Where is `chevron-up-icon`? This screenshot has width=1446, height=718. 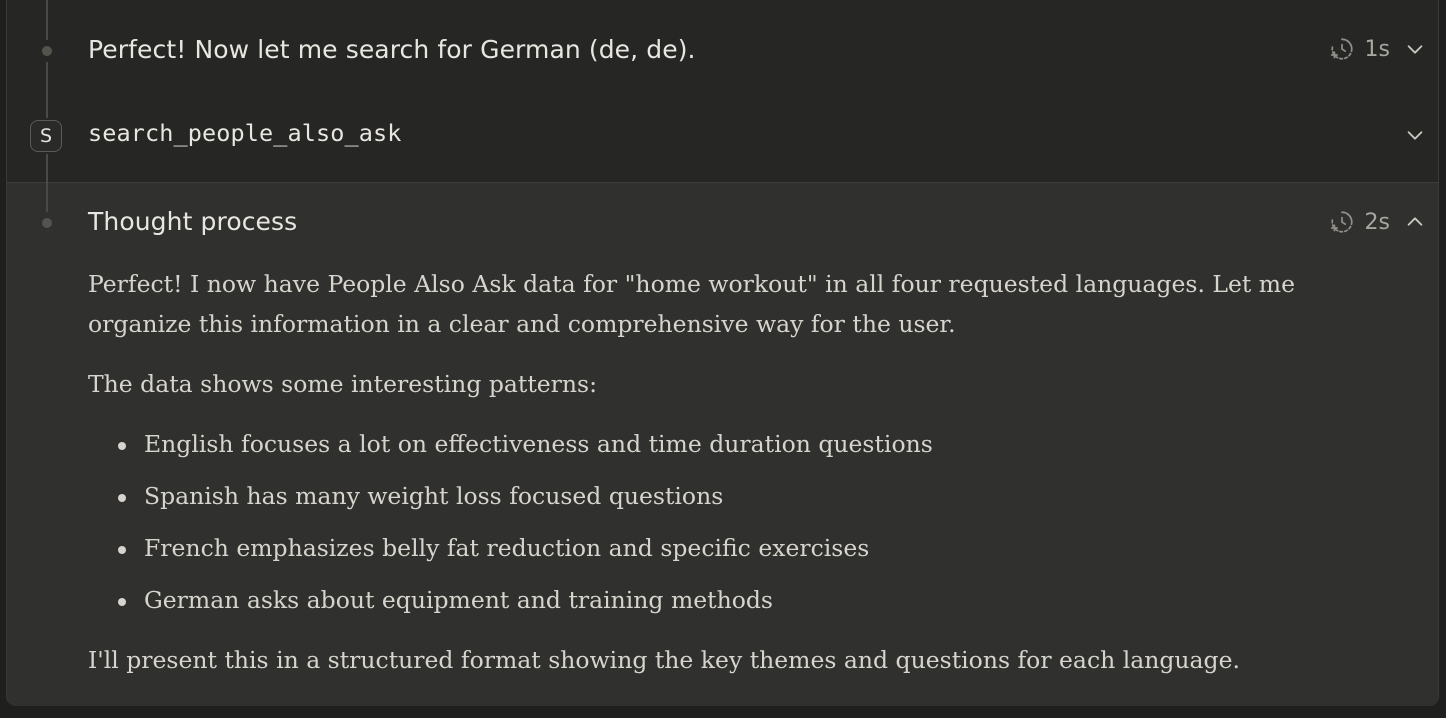
chevron-up-icon is located at coordinates (1415, 222).